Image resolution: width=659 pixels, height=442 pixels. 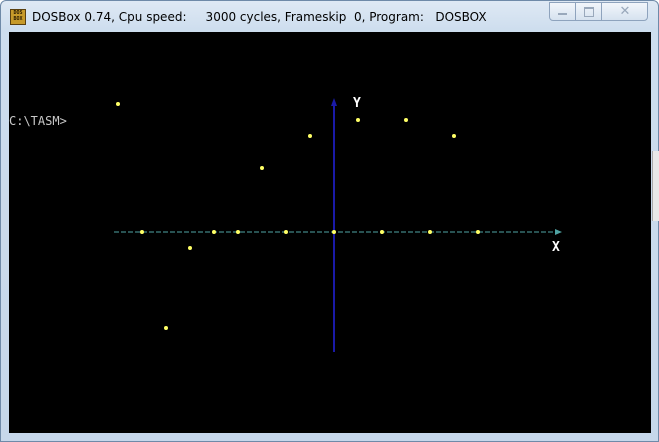 What do you see at coordinates (334, 102) in the screenshot?
I see `y-axis-arrow` at bounding box center [334, 102].